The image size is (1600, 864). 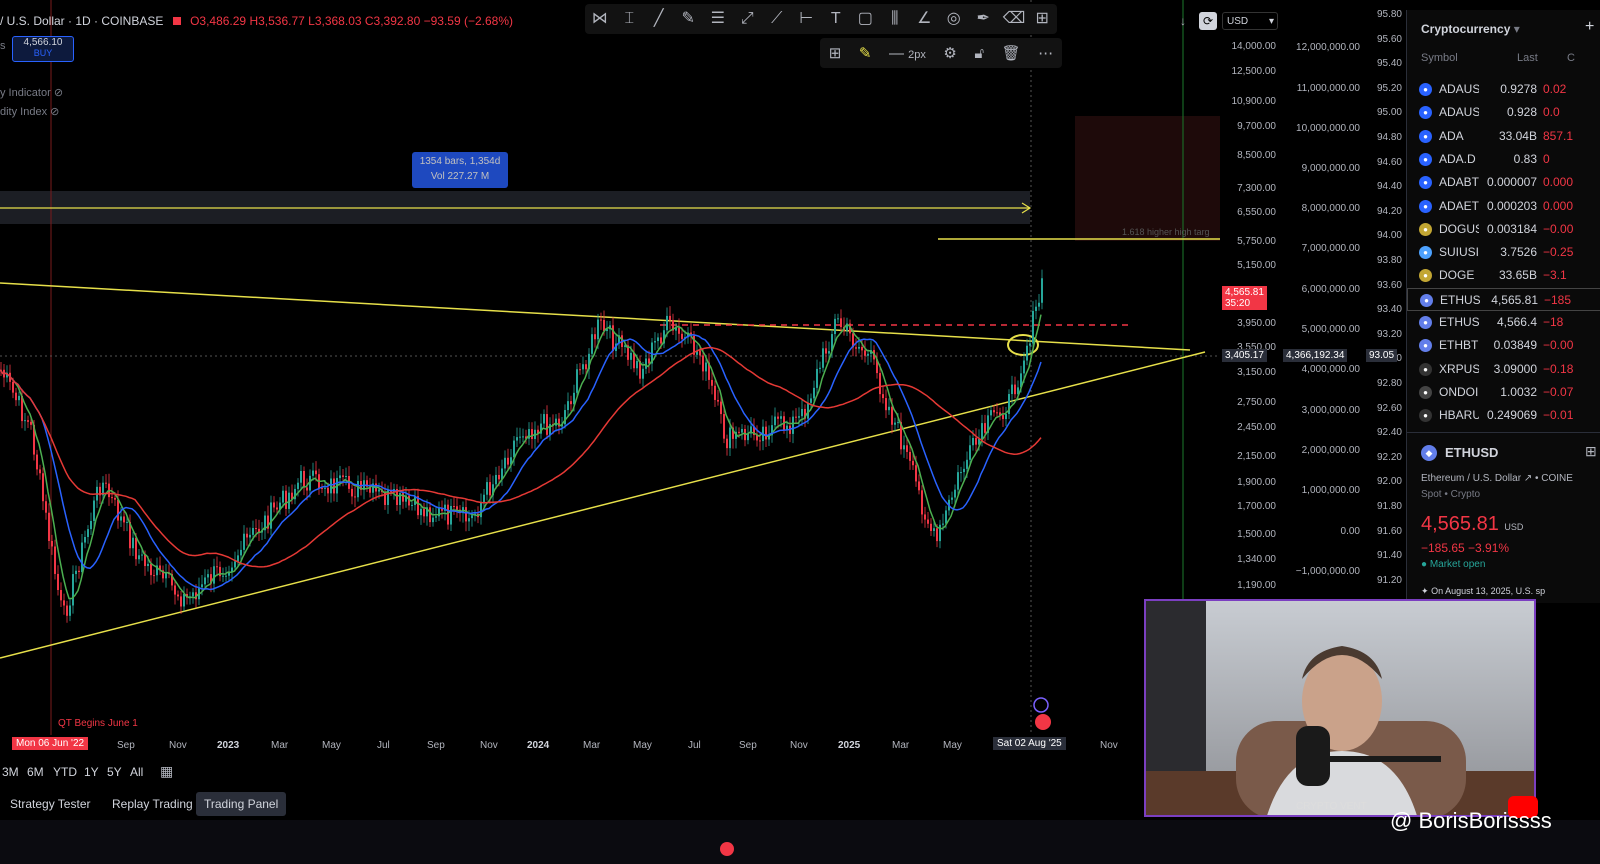 I want to click on column-symbol: Symbol, so click(x=1439, y=58).